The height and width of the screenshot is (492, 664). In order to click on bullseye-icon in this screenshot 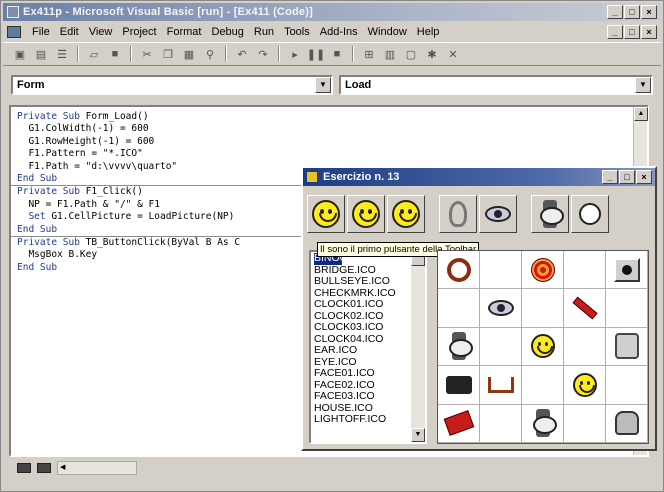, I will do `click(542, 269)`.